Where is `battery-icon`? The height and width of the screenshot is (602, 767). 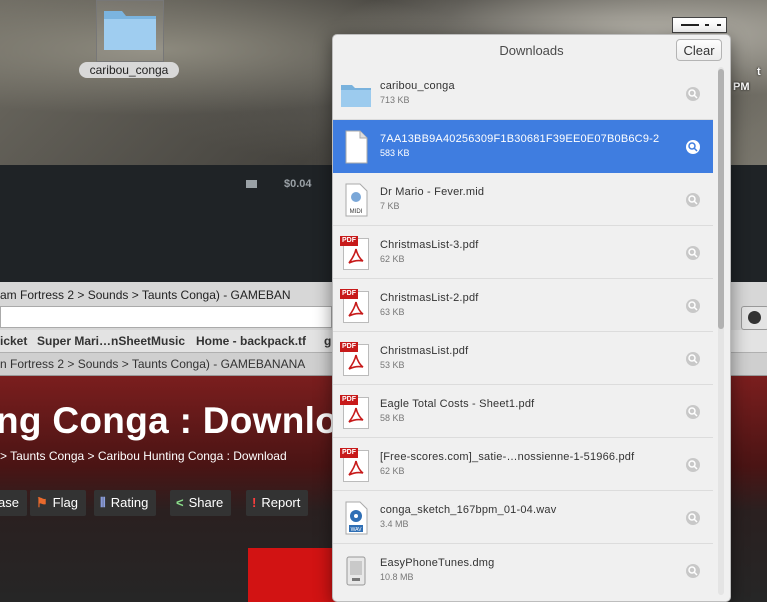
battery-icon is located at coordinates (699, 25).